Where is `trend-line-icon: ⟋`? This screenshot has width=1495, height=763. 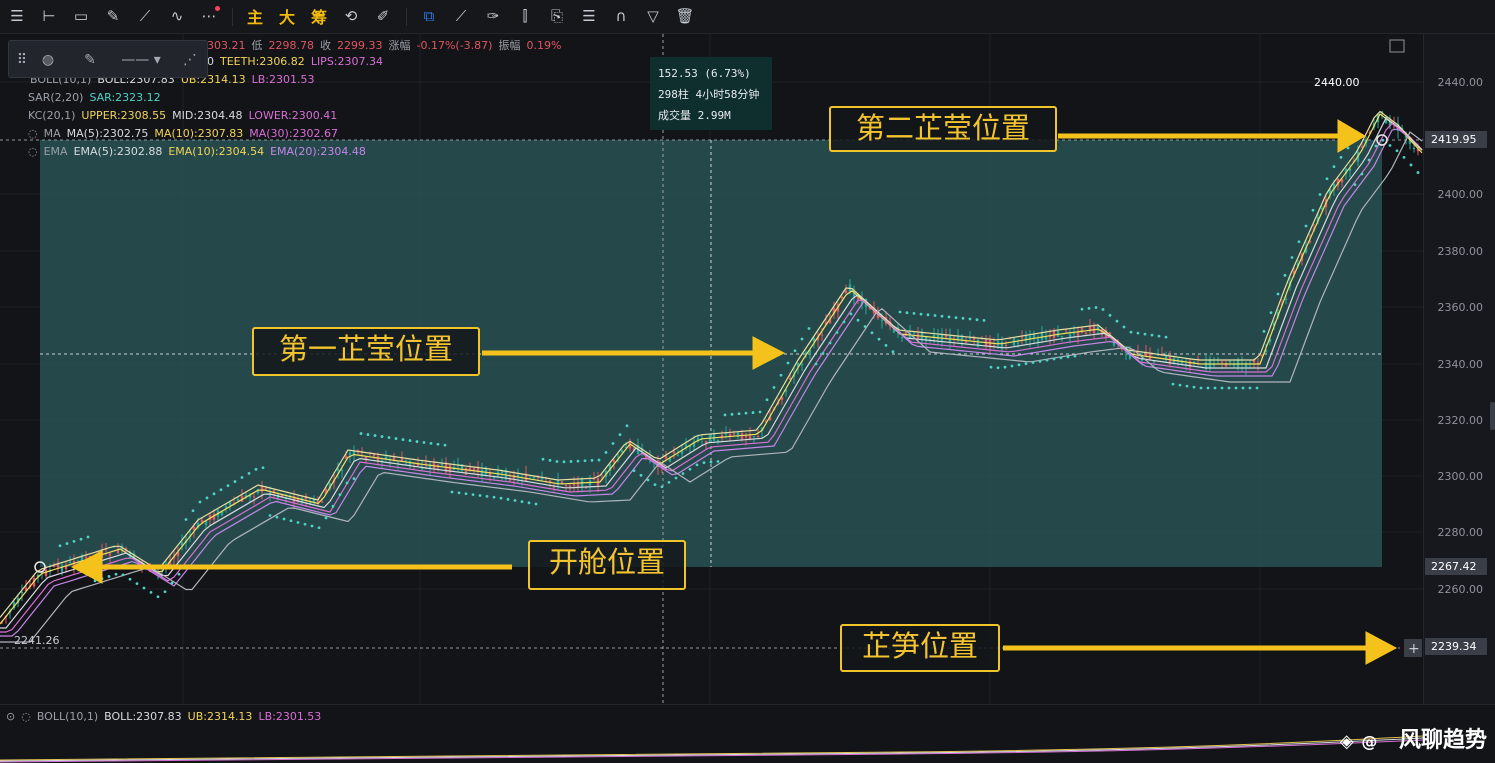
trend-line-icon: ⟋ is located at coordinates (145, 16).